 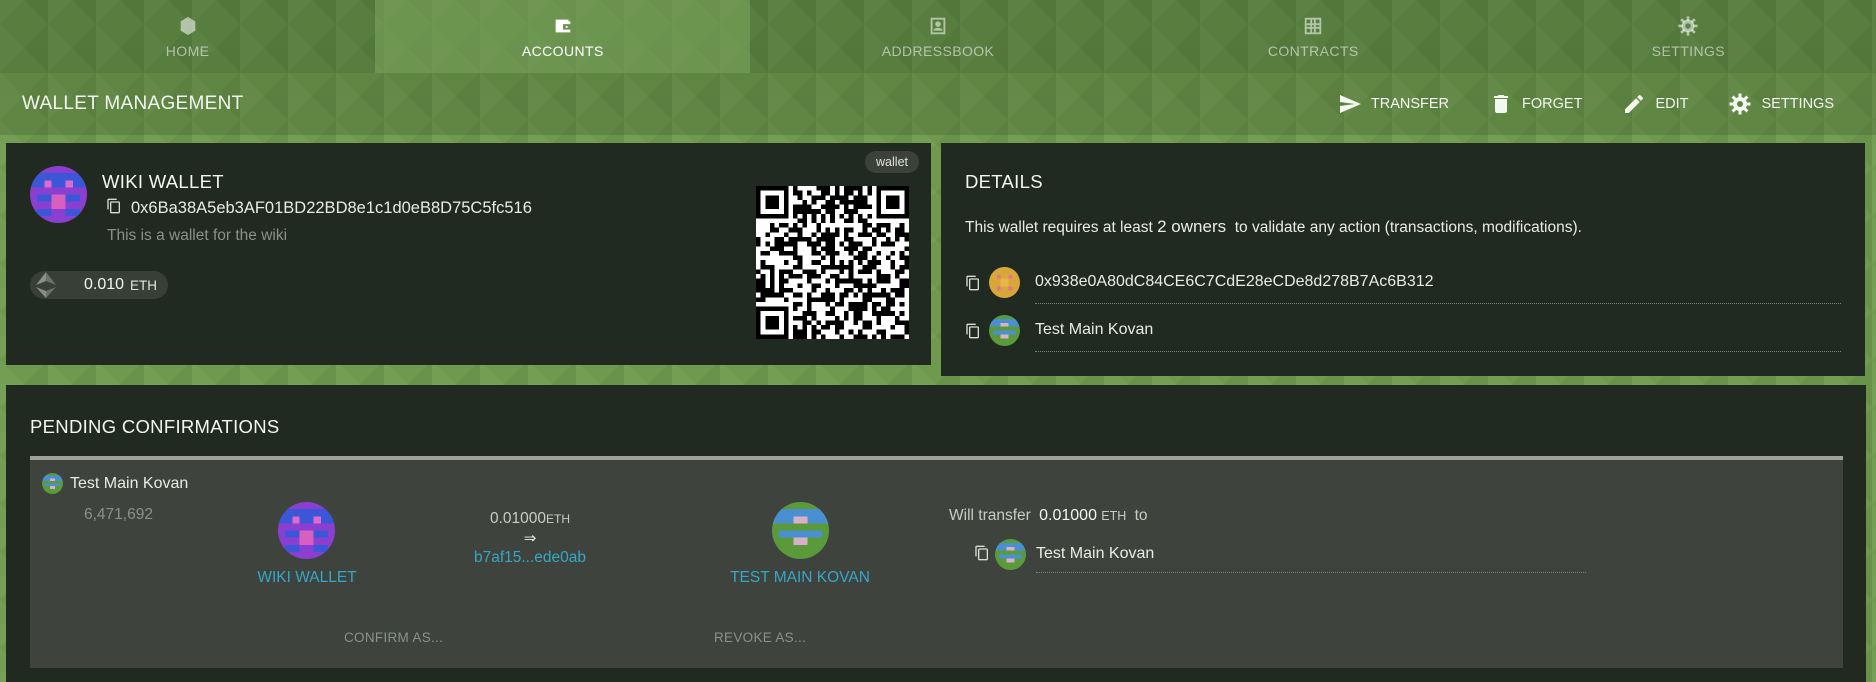 What do you see at coordinates (518, 518) in the screenshot?
I see `amount-value: 0.01000` at bounding box center [518, 518].